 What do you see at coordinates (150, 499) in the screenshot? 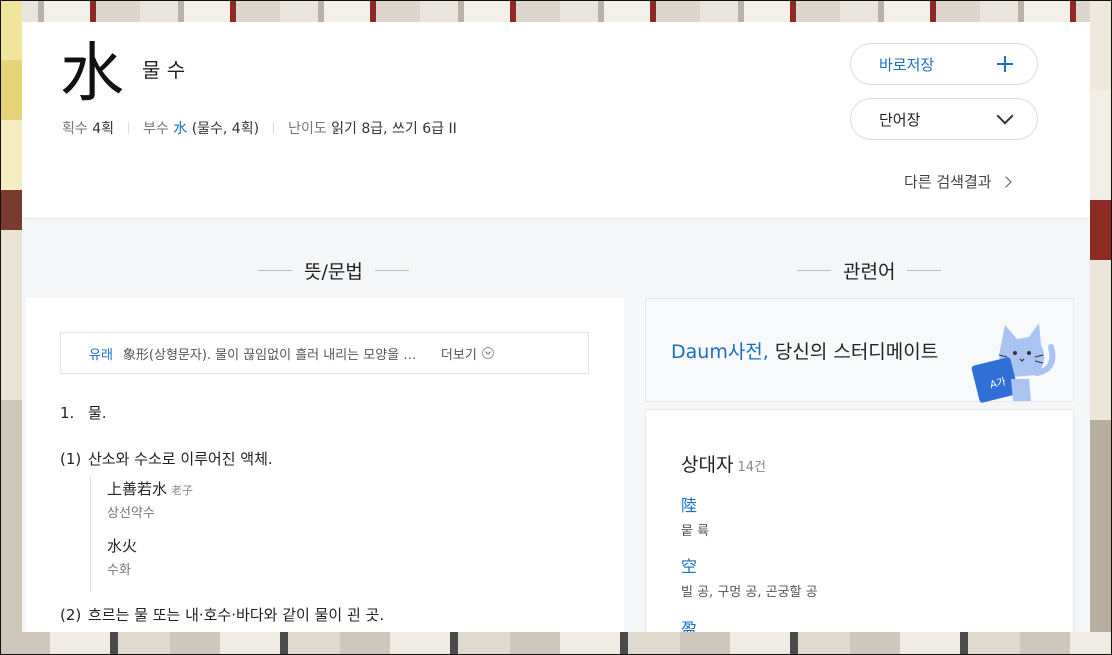
I see `example-item: 上善若水 老子 상선약수` at bounding box center [150, 499].